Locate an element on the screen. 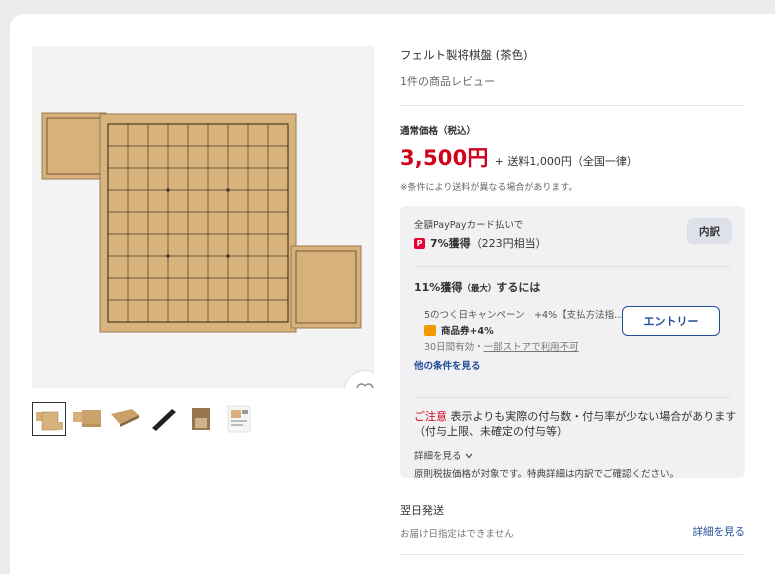 The image size is (775, 574). delivery-title: 翌日発送 is located at coordinates (422, 510).